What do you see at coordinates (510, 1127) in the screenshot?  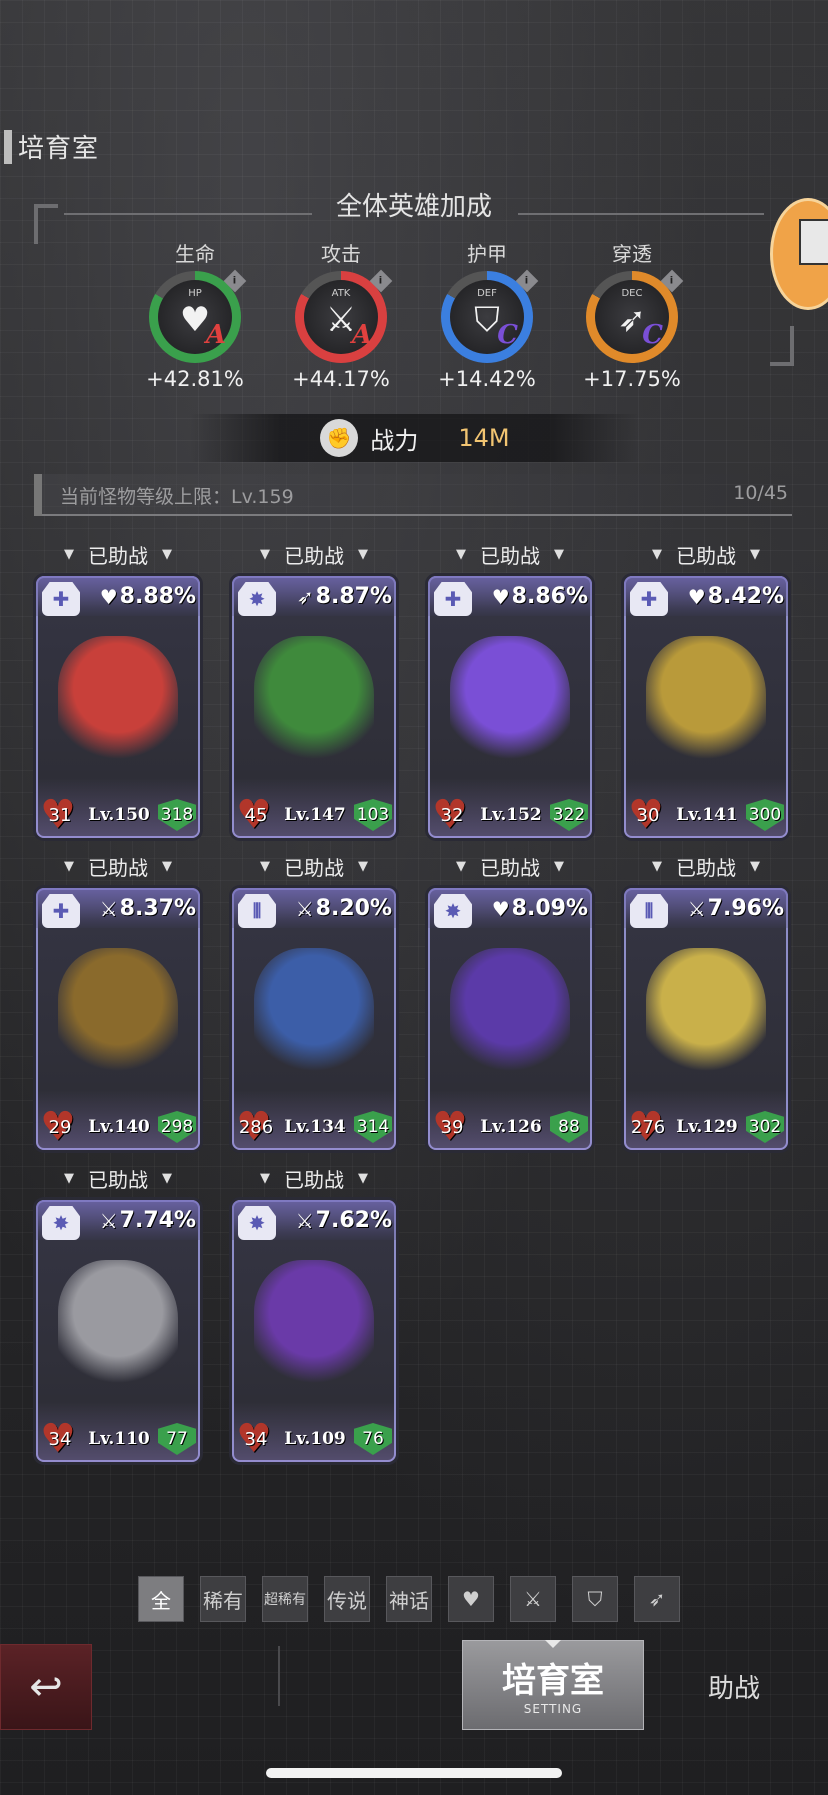 I see `card-footer: 39 Lv.126 88` at bounding box center [510, 1127].